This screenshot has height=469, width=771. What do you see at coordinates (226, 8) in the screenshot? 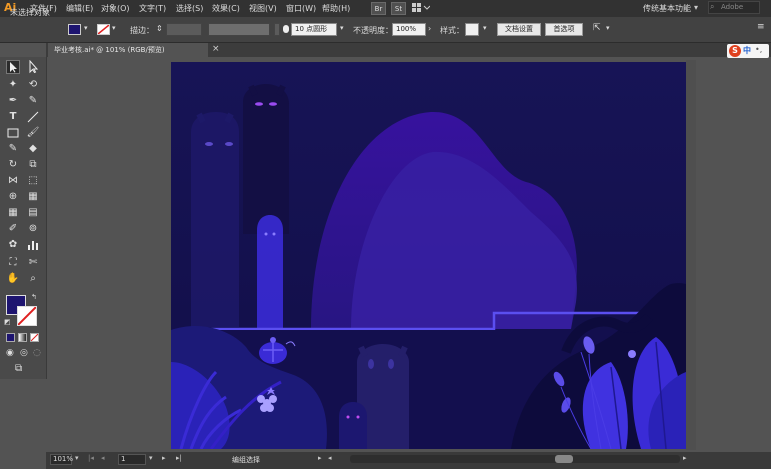
I see `menu-effect: 效果(C)` at bounding box center [226, 8].